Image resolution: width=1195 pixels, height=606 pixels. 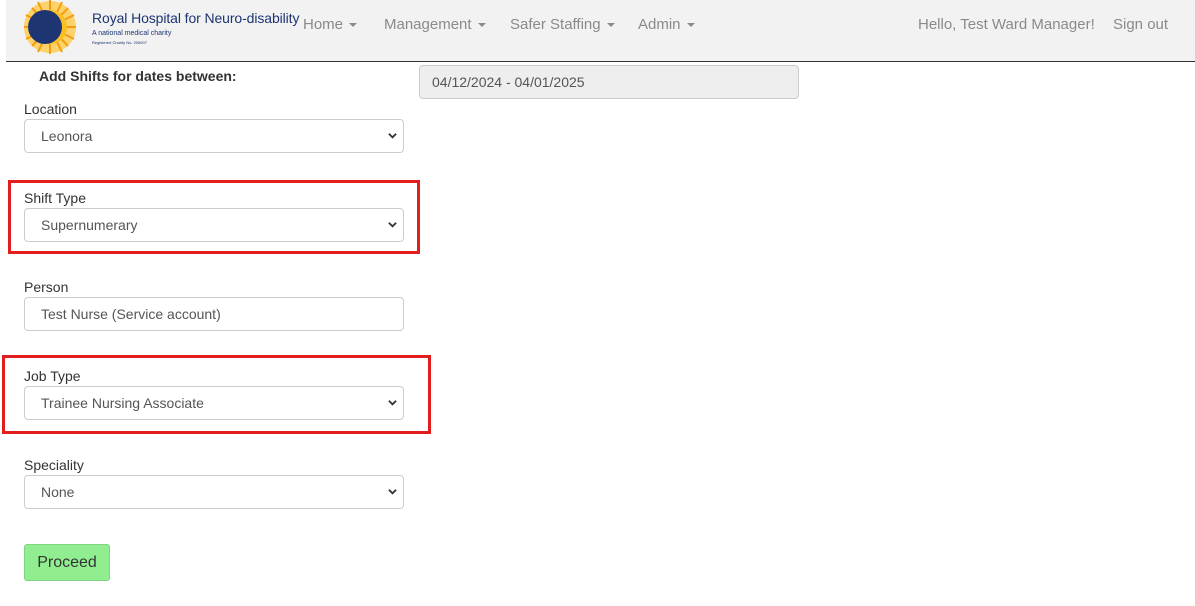 I want to click on nav-admin-label: Admin, so click(x=659, y=24).